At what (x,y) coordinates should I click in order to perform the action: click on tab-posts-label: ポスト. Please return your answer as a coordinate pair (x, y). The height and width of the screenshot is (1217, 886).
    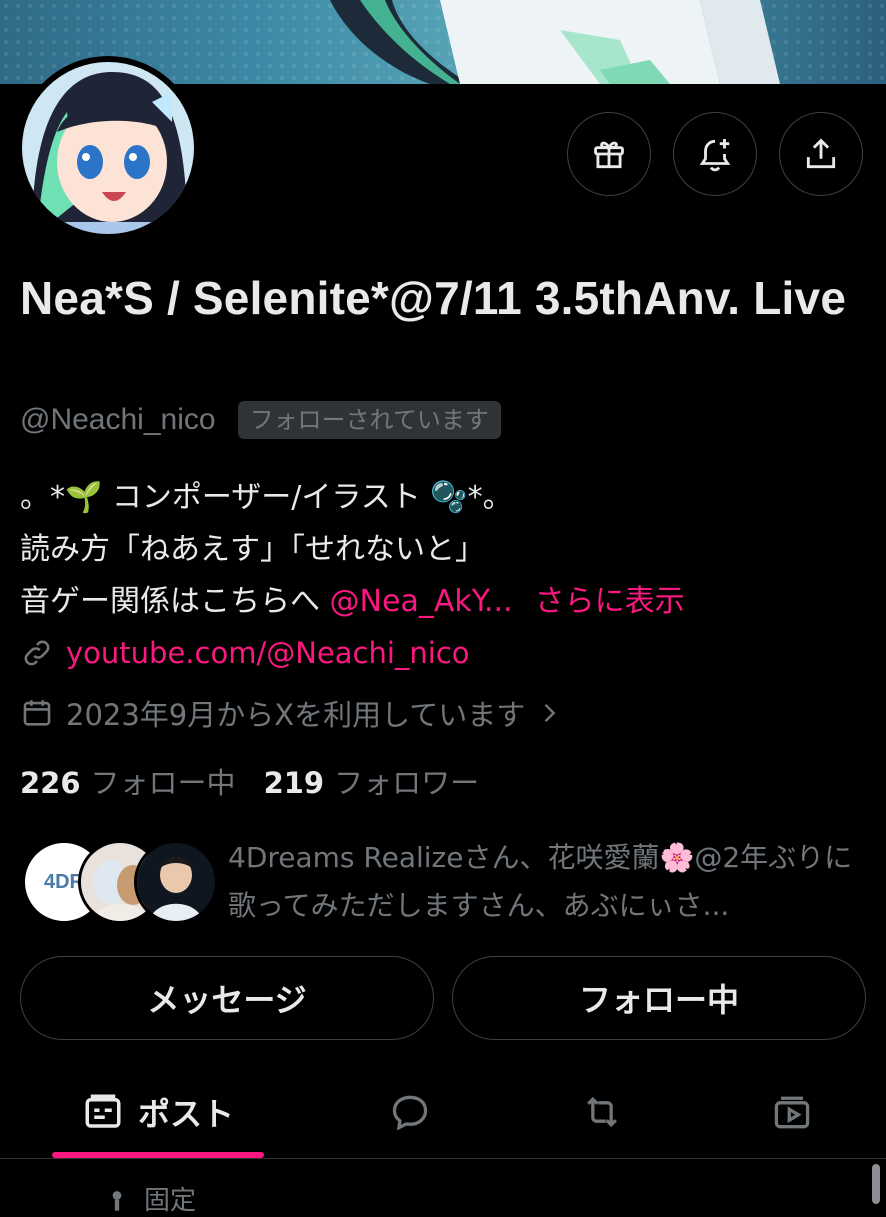
    Looking at the image, I should click on (185, 1114).